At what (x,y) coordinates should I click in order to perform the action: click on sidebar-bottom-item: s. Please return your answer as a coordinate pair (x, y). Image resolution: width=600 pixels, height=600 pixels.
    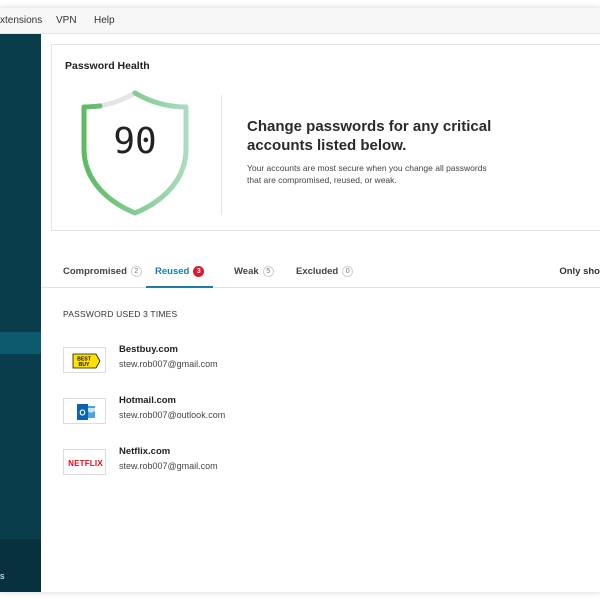
    Looking at the image, I should click on (20, 565).